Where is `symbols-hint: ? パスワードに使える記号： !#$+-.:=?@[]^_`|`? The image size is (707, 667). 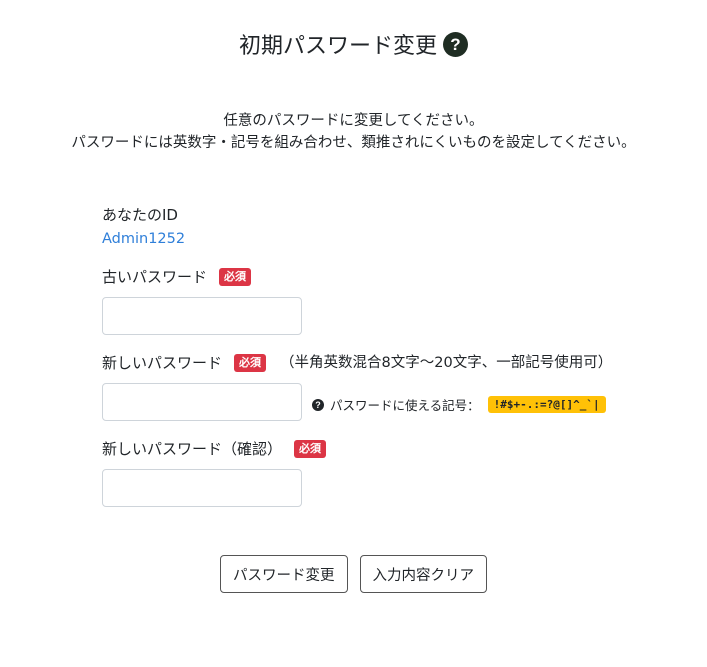 symbols-hint: ? パスワードに使える記号： !#$+-.:=?@[]^_`| is located at coordinates (459, 404).